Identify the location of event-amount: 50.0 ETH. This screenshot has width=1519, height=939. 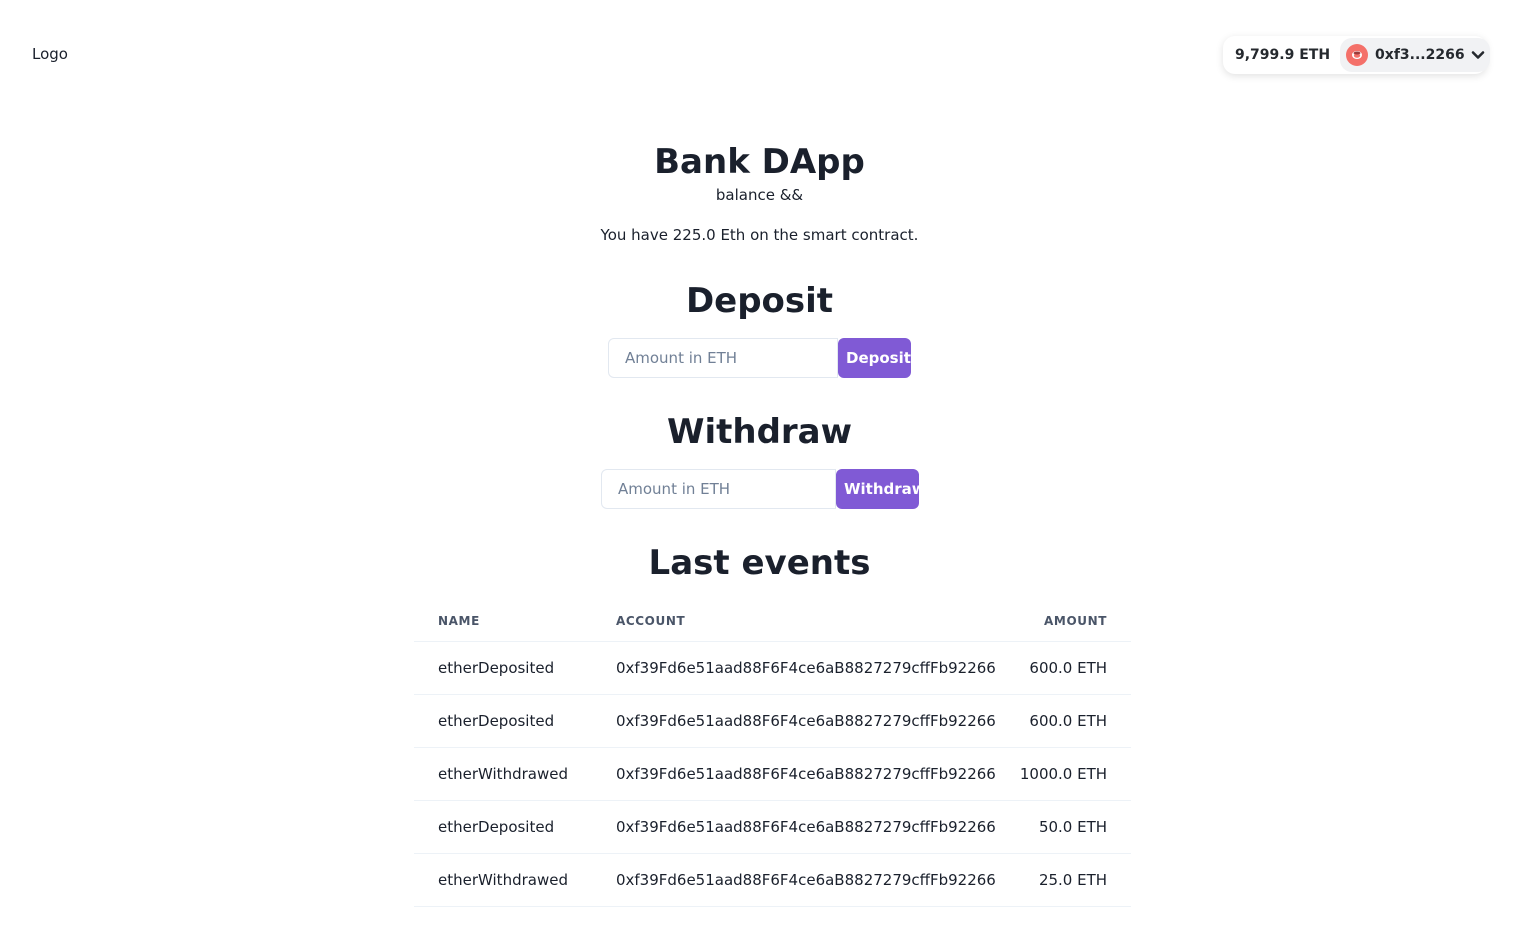
(1063, 827).